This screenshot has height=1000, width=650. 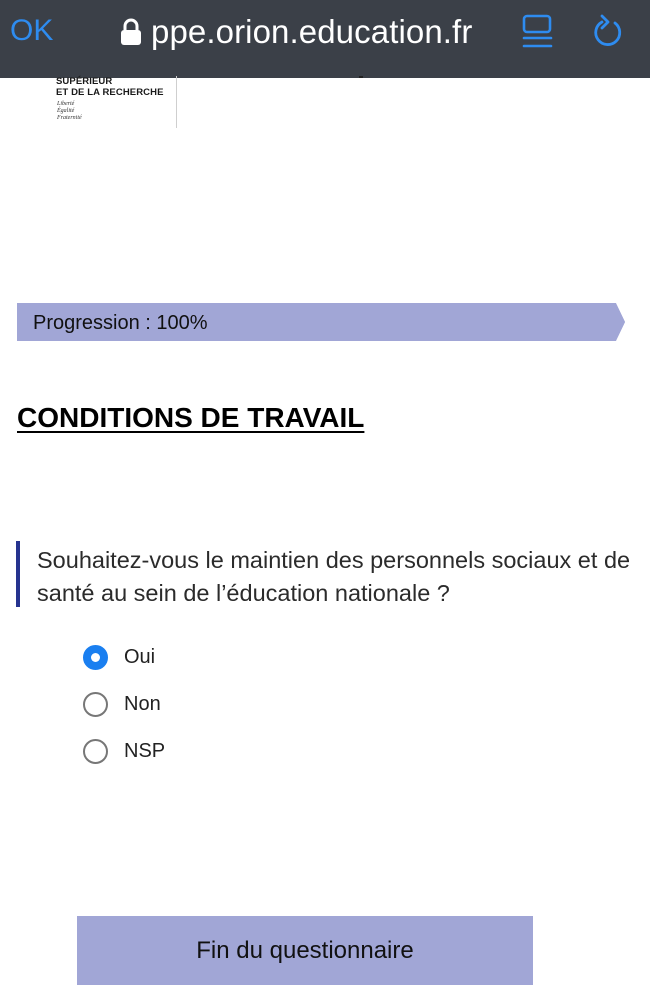 What do you see at coordinates (140, 656) in the screenshot?
I see `option-label-oui: Oui` at bounding box center [140, 656].